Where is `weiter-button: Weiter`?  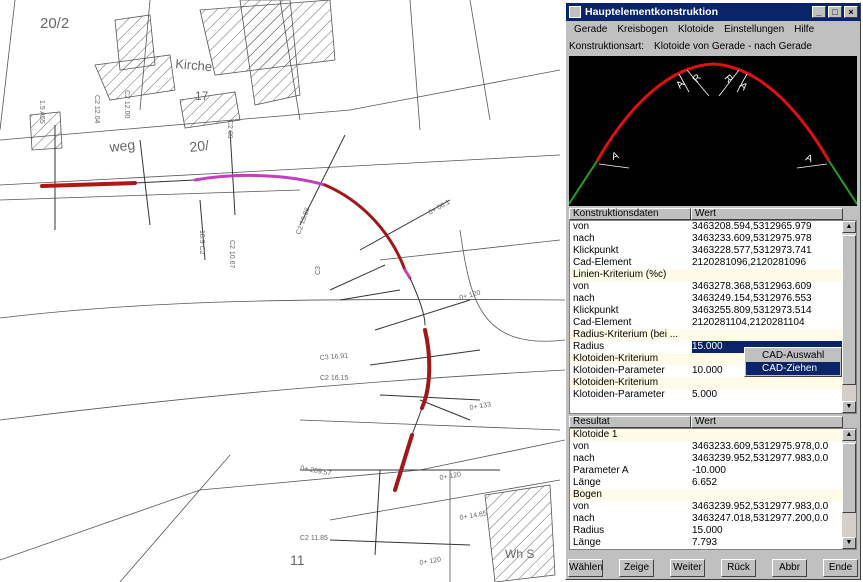
weiter-button: Weiter is located at coordinates (687, 568).